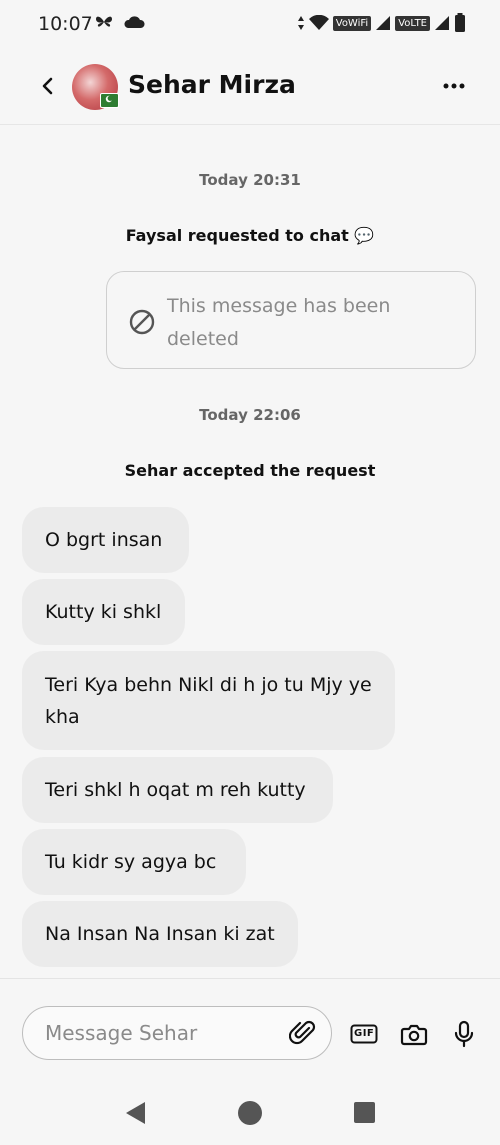 The width and height of the screenshot is (500, 1145). What do you see at coordinates (120, 22) in the screenshot?
I see `status-left-icons` at bounding box center [120, 22].